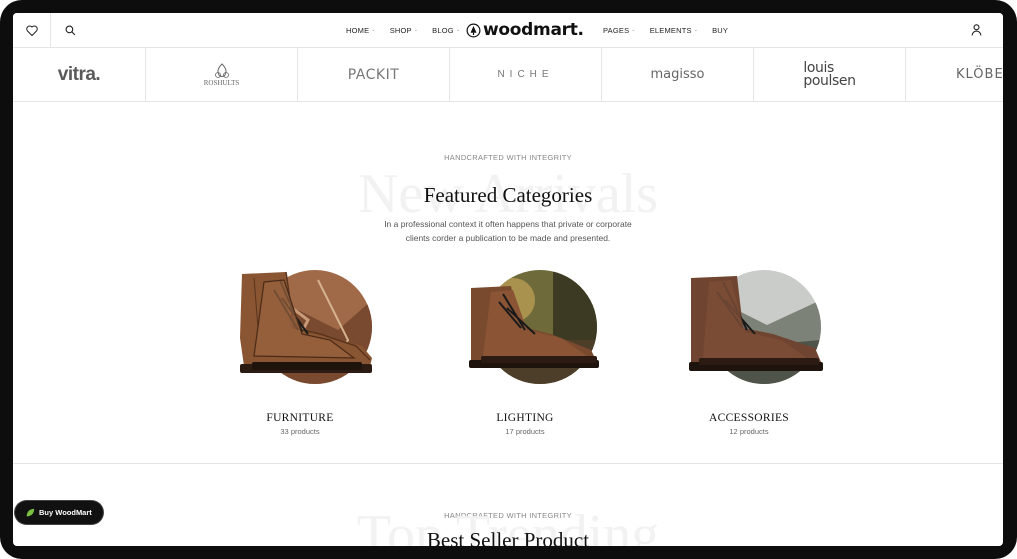 This screenshot has height=559, width=1017. I want to click on category-card-furniture: FURNITURE 33 products, so click(300, 352).